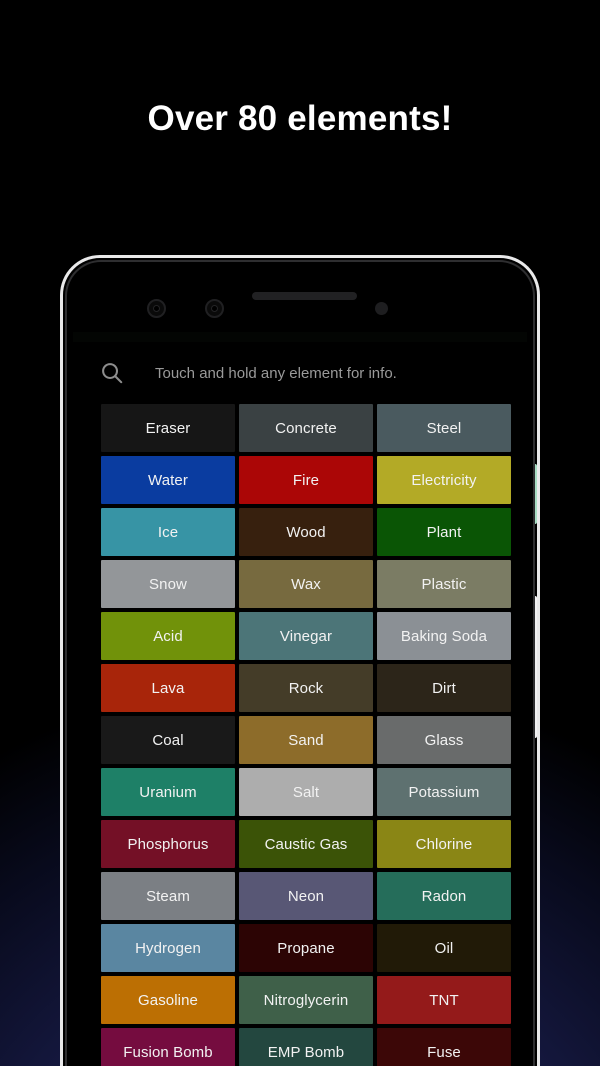 The width and height of the screenshot is (600, 1066). I want to click on element-tile-label: Rock, so click(306, 688).